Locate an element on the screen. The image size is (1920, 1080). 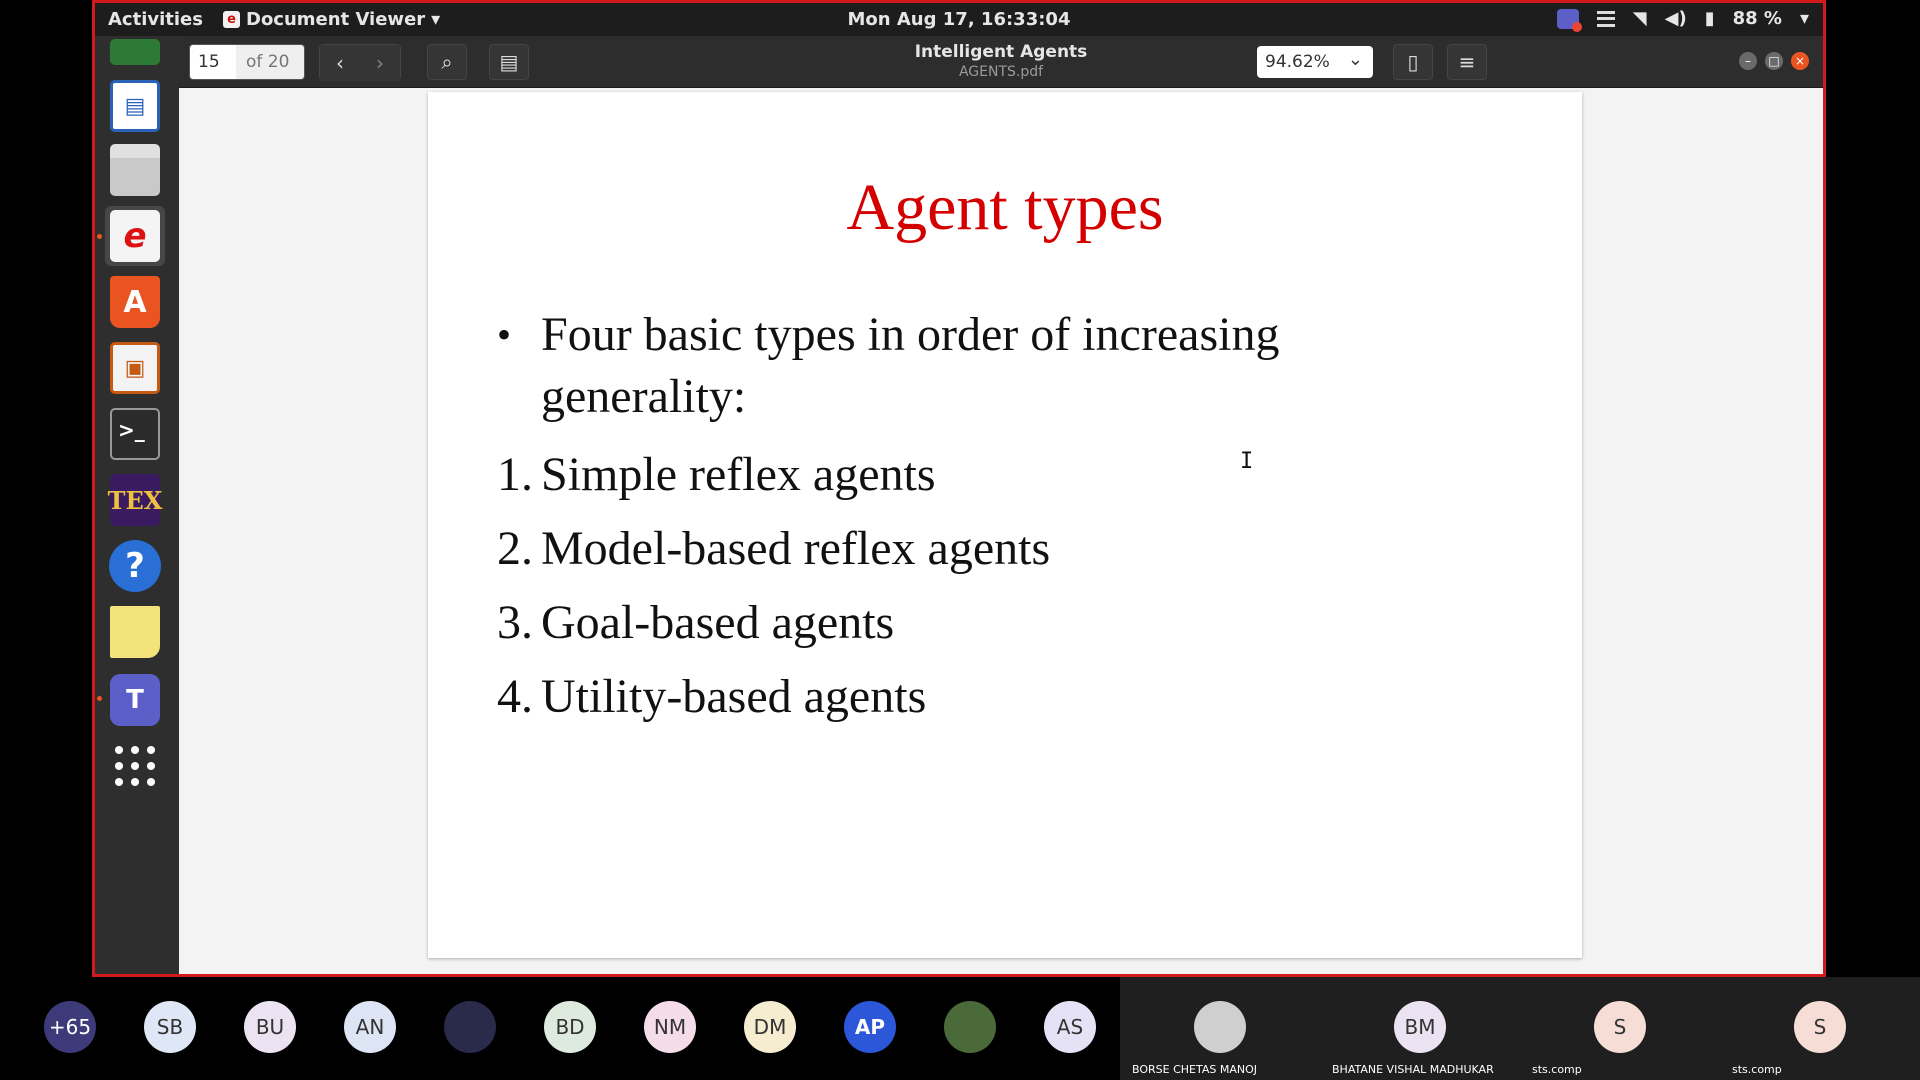
hamburger-menu-icon: ≡ is located at coordinates (1467, 62).